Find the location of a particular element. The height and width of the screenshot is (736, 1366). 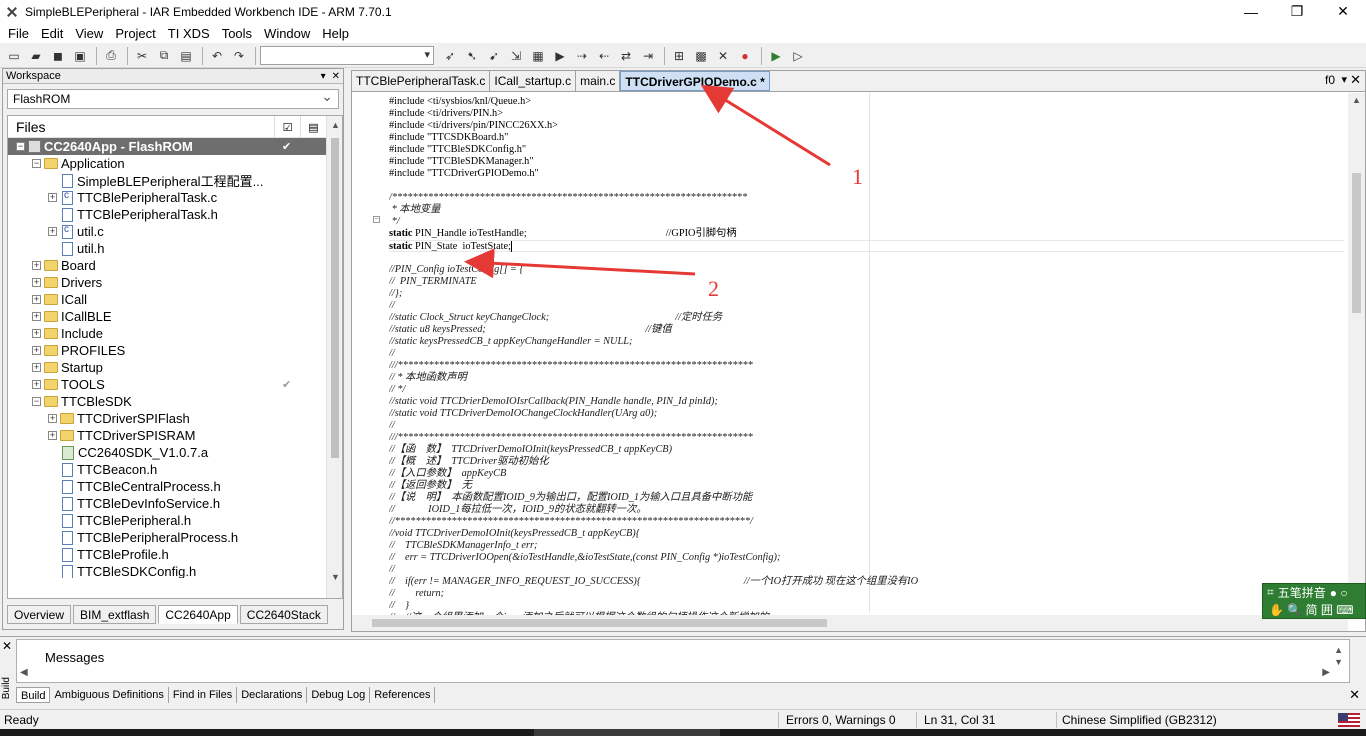

bookmark-toggle-icon: ▶ is located at coordinates (560, 56).